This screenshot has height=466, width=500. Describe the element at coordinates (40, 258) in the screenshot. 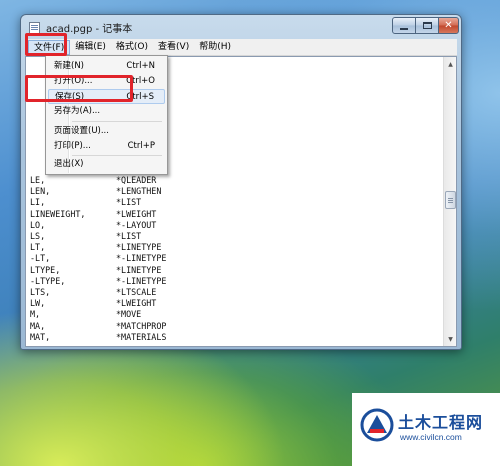

I see `command-alias: -LT,` at that location.